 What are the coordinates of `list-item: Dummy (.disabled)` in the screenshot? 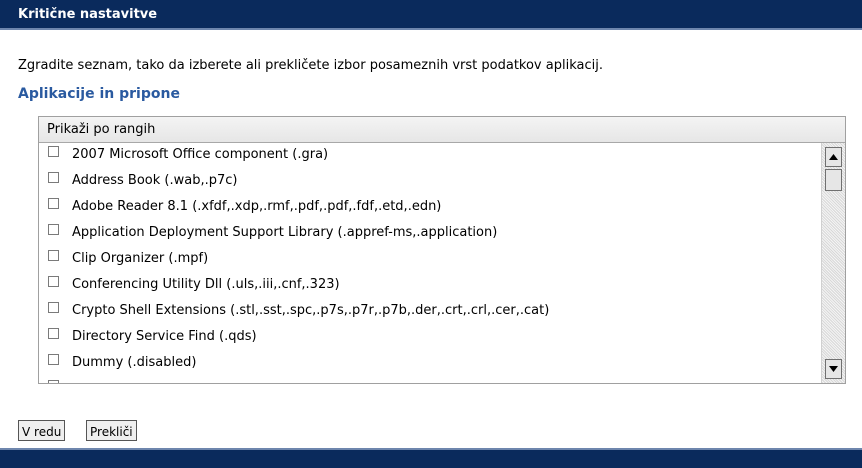 It's located at (122, 362).